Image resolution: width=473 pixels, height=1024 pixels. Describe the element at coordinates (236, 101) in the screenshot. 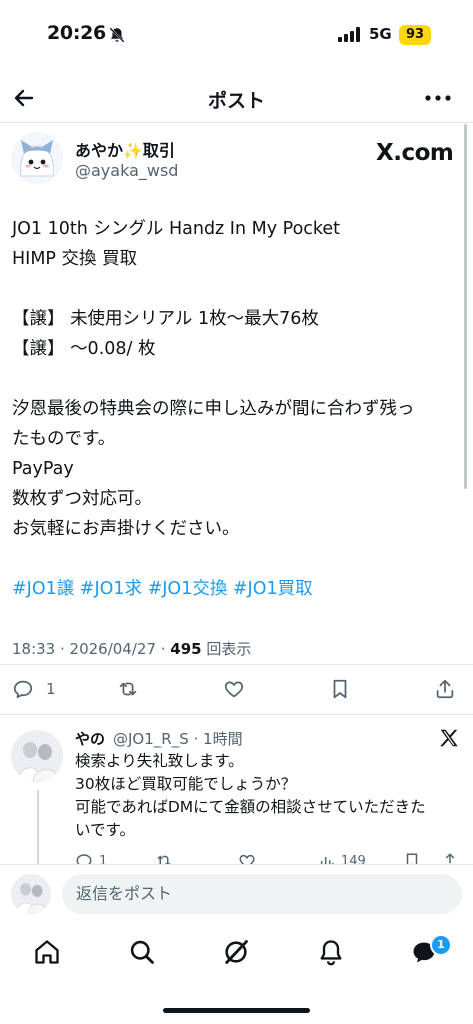

I see `page-title: ポスト` at that location.